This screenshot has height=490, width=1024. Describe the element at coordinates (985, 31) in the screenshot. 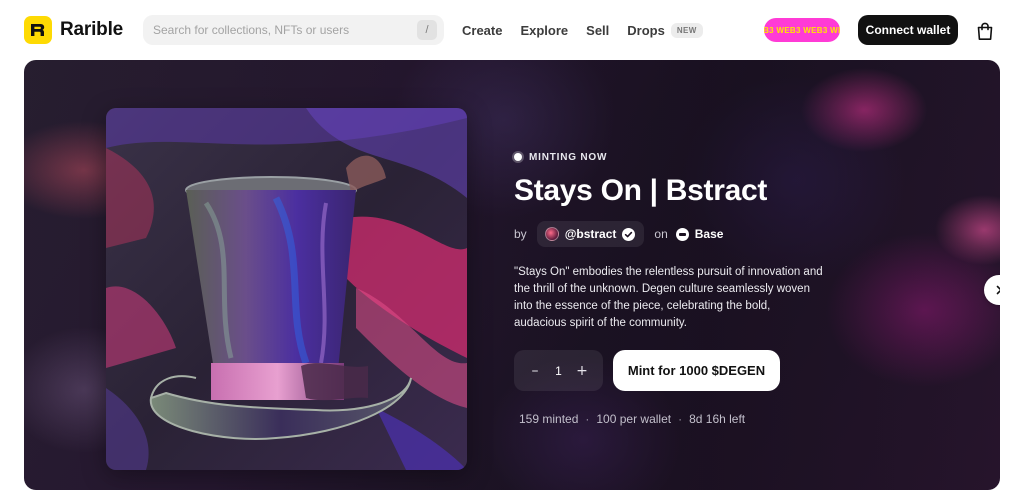

I see `shopping-bag-icon` at that location.